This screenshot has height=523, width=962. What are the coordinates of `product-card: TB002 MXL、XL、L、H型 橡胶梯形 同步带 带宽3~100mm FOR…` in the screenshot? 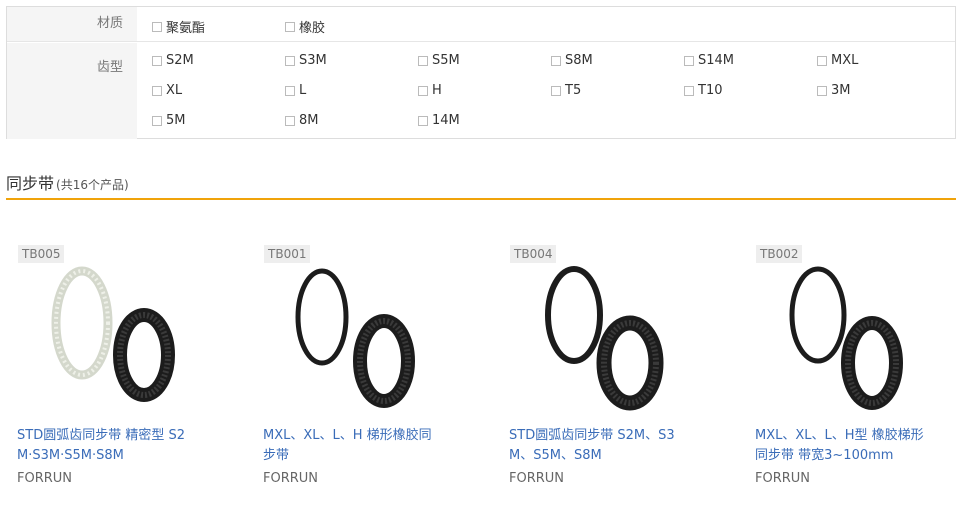 It's located at (844, 368).